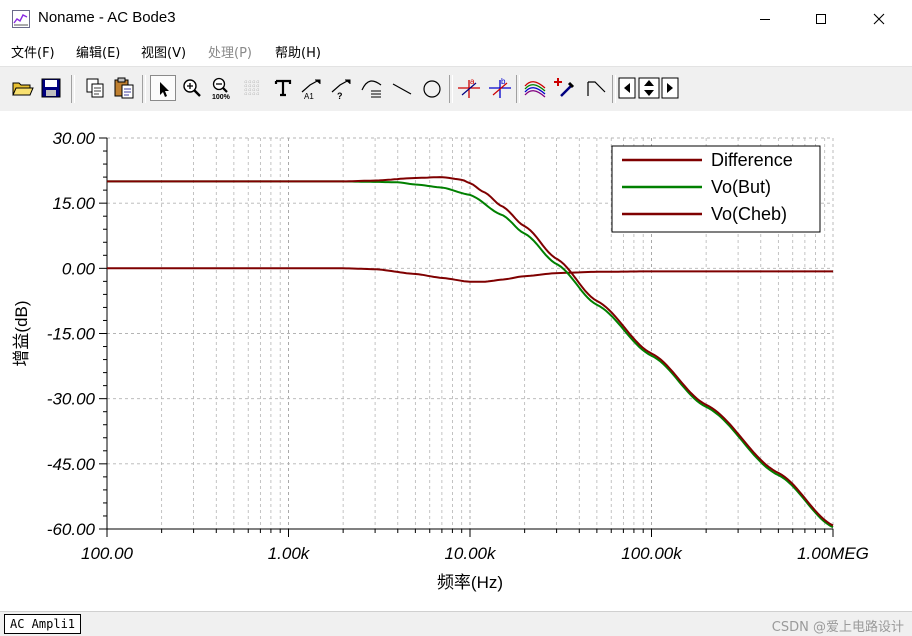  I want to click on cursor-b-icon: b, so click(500, 87).